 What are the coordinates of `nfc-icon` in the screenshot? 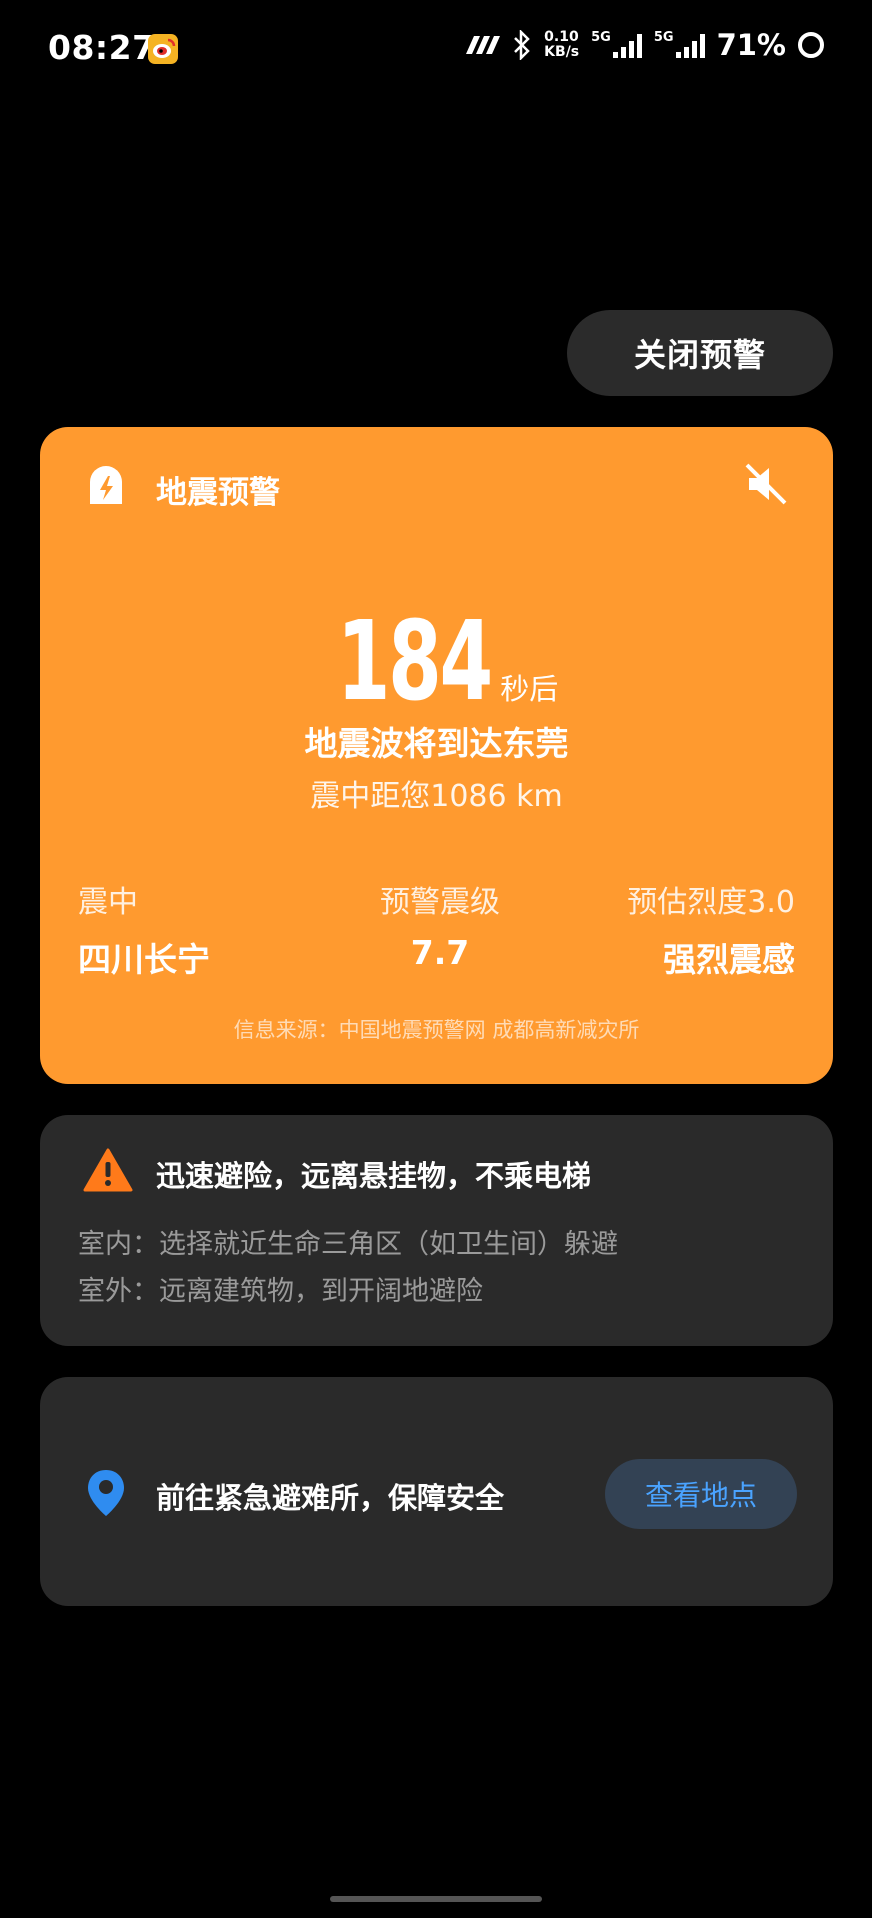 It's located at (483, 45).